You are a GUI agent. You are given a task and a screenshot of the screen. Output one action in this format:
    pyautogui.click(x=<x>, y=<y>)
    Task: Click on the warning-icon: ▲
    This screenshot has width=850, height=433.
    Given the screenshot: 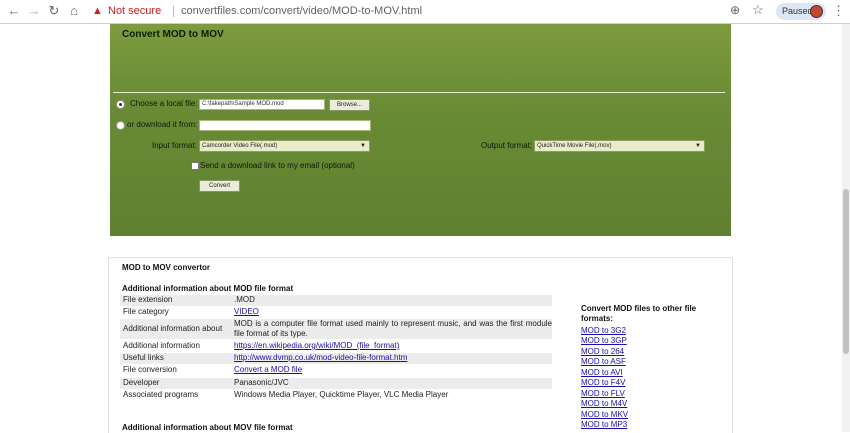 What is the action you would take?
    pyautogui.click(x=97, y=11)
    